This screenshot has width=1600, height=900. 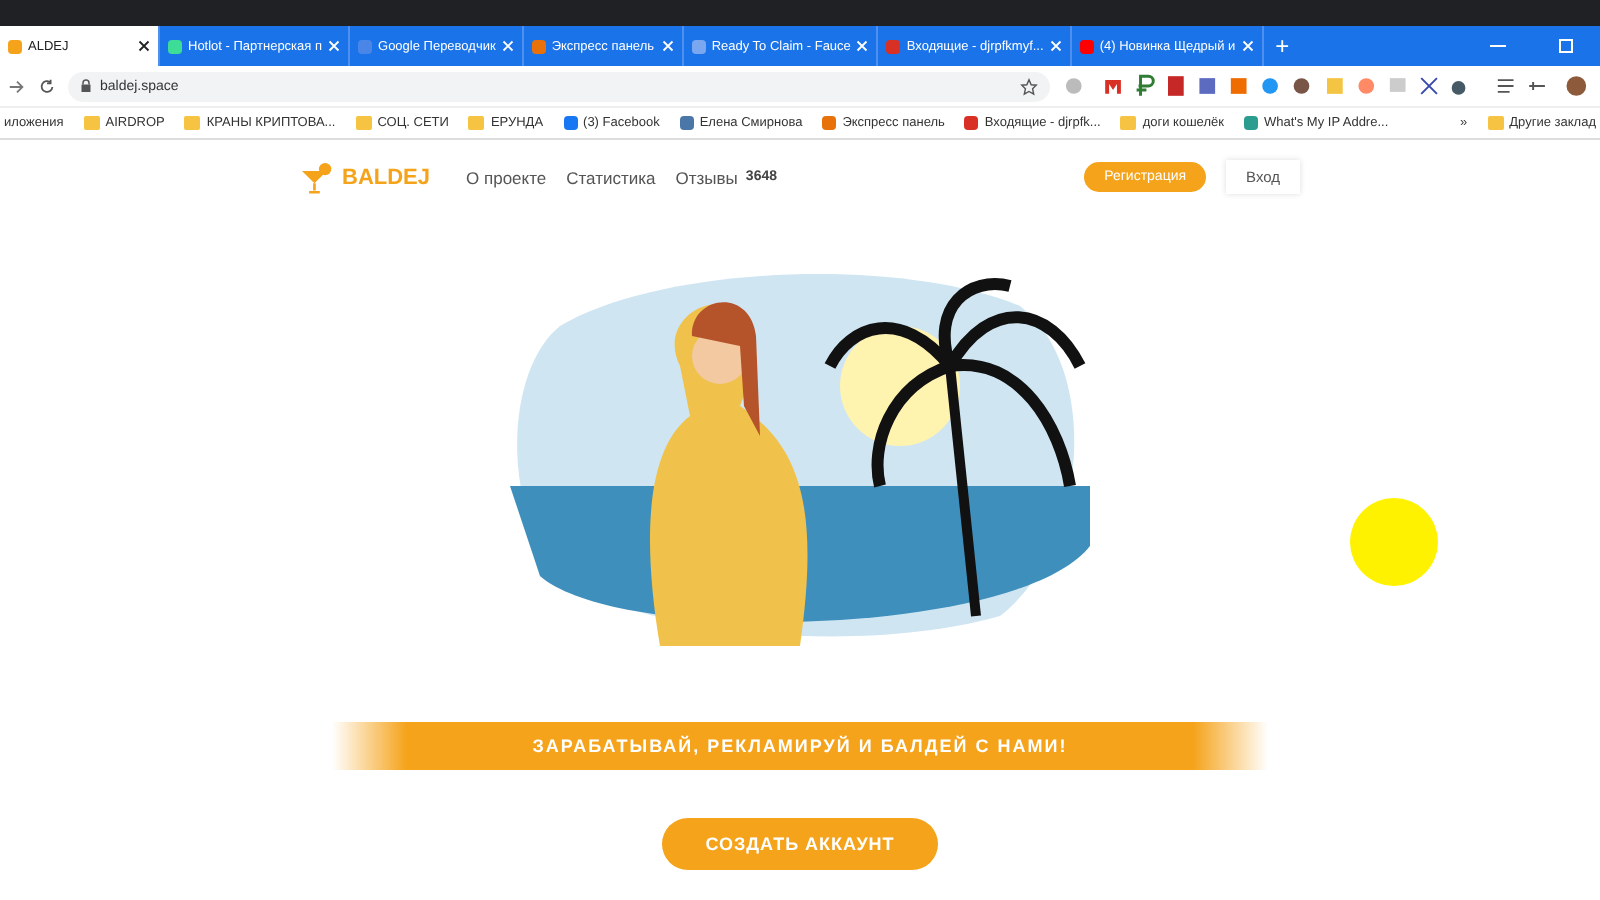 What do you see at coordinates (17, 86) in the screenshot?
I see `forward-icon` at bounding box center [17, 86].